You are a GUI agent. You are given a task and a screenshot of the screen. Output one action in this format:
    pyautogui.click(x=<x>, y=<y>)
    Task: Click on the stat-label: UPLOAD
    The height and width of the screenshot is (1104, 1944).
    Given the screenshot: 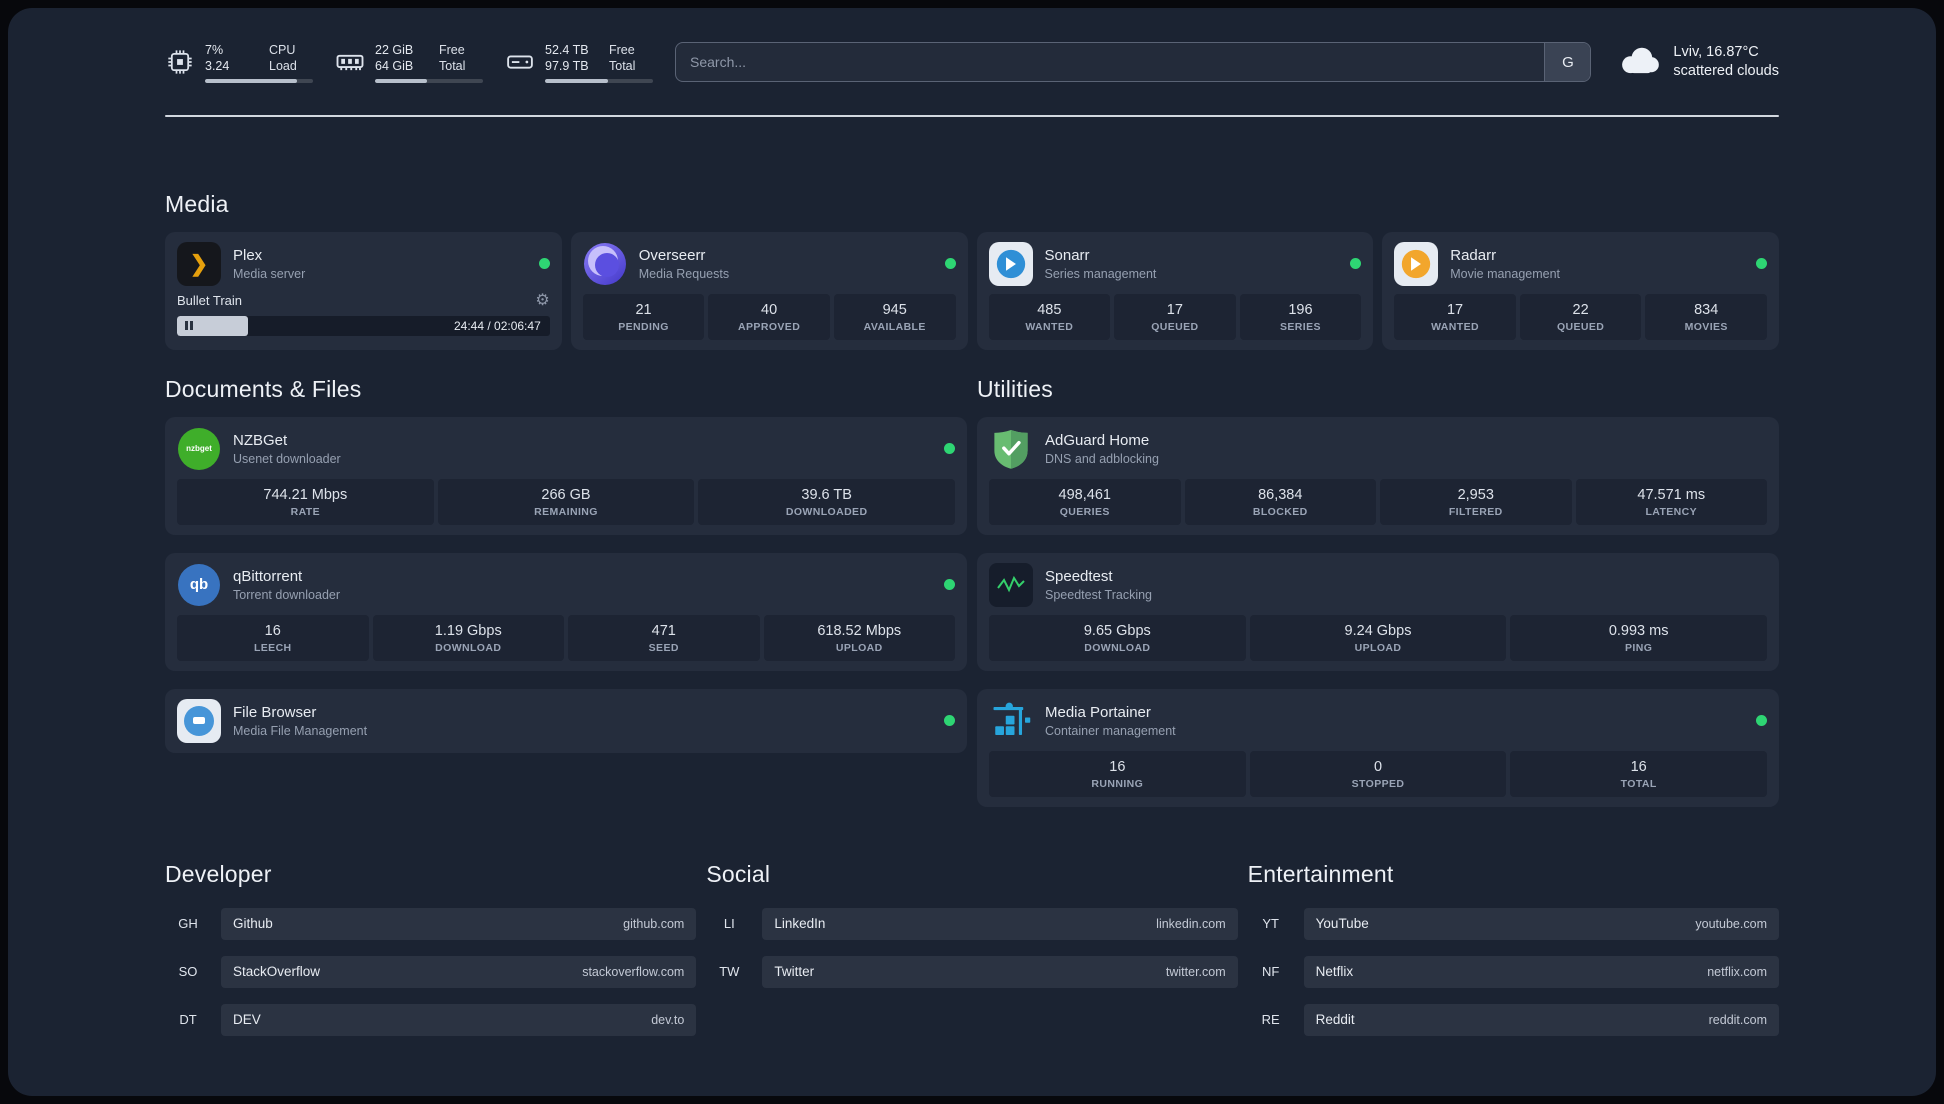 What is the action you would take?
    pyautogui.click(x=859, y=647)
    